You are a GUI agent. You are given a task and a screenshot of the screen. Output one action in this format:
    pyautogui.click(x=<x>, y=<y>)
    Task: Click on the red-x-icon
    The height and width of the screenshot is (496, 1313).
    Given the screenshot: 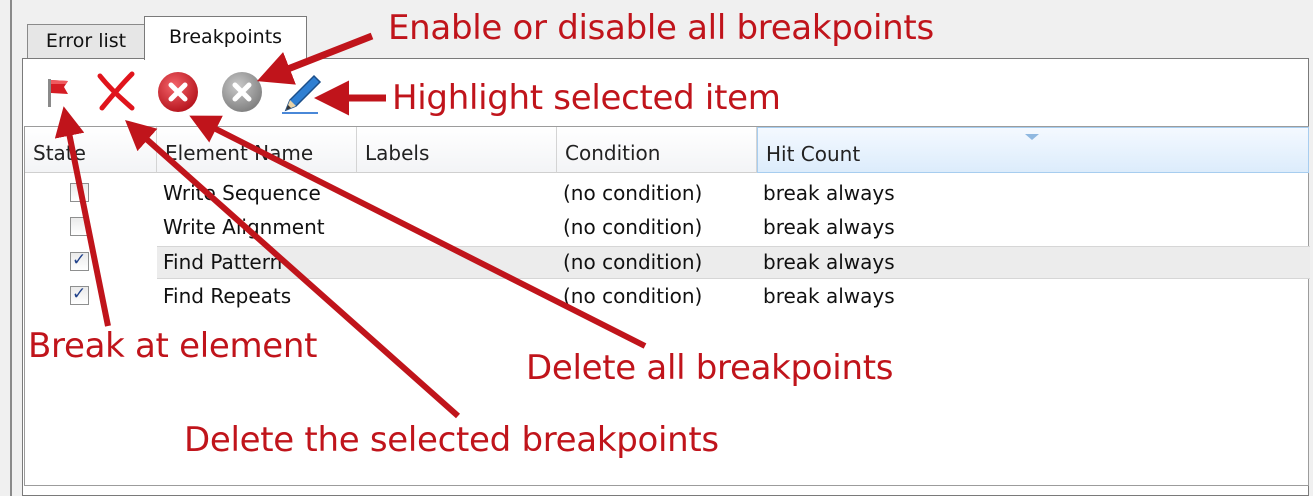 What is the action you would take?
    pyautogui.click(x=116, y=91)
    